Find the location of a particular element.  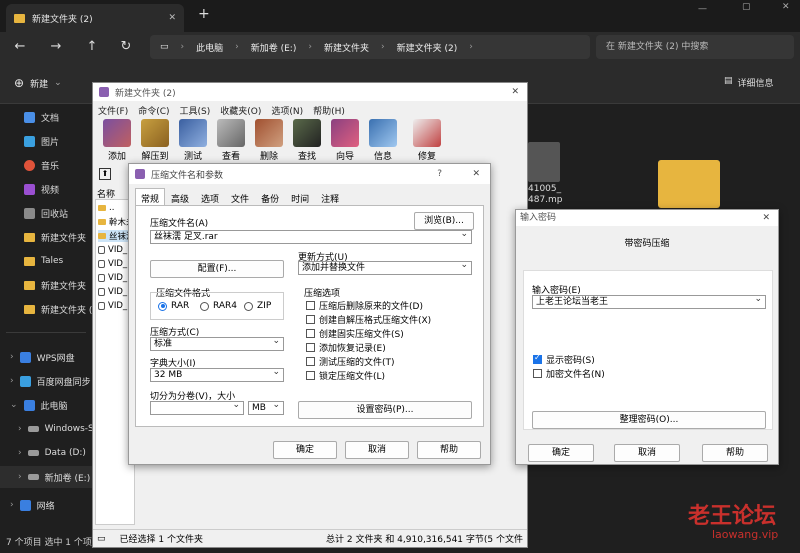

solid-checkbox: 创建固实压缩文件(S) is located at coordinates (355, 333).